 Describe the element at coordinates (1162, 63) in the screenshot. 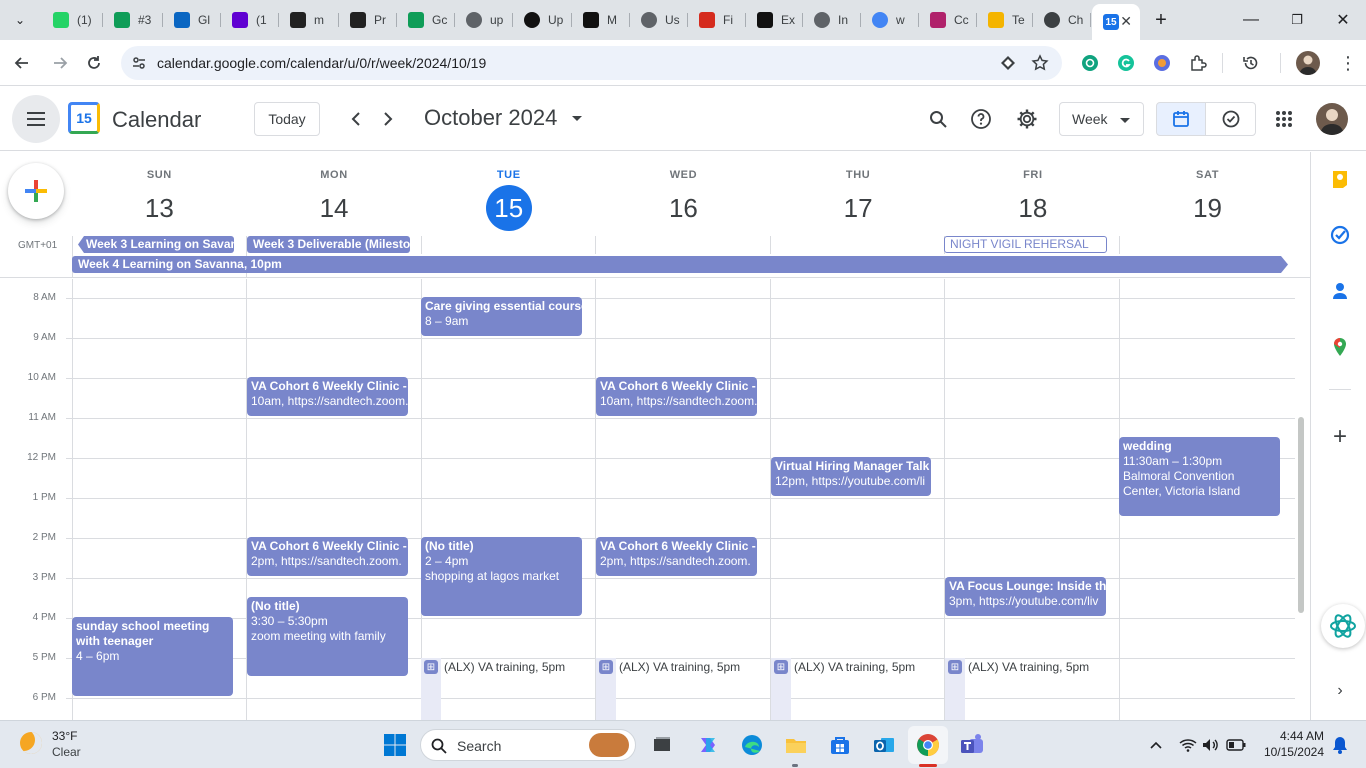

I see `vpn-extension-icon` at that location.